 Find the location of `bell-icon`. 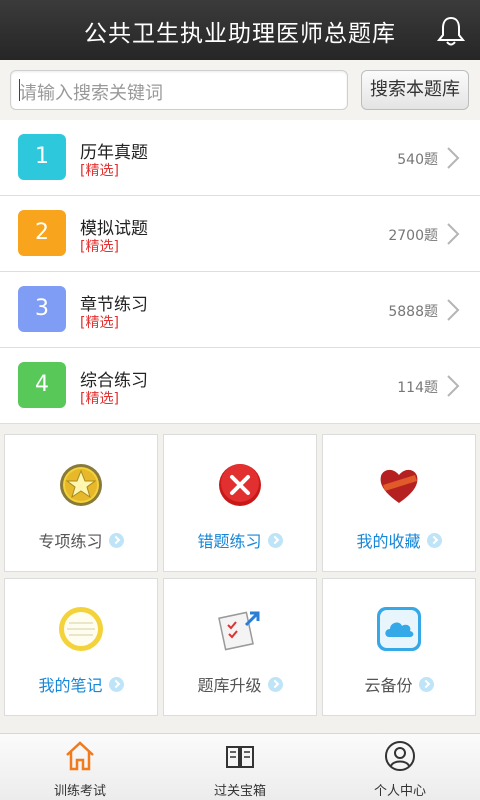

bell-icon is located at coordinates (451, 31).